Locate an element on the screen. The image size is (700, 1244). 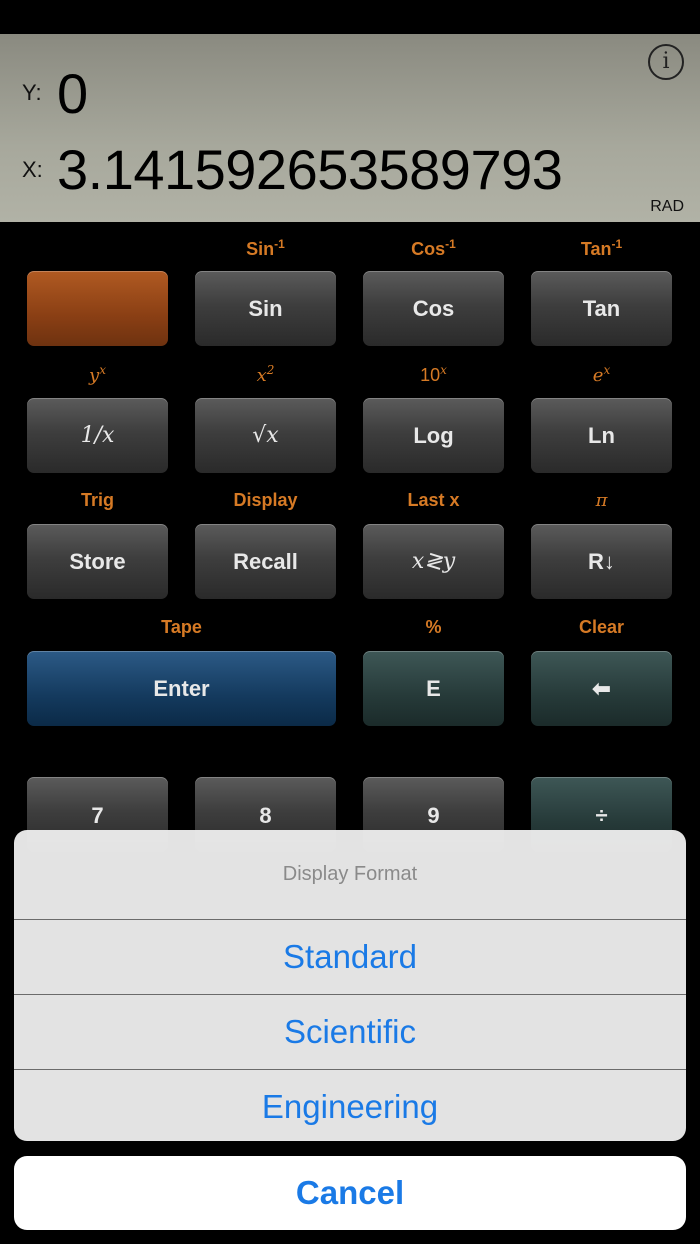
secondary-label-pi: π is located at coordinates (601, 500).